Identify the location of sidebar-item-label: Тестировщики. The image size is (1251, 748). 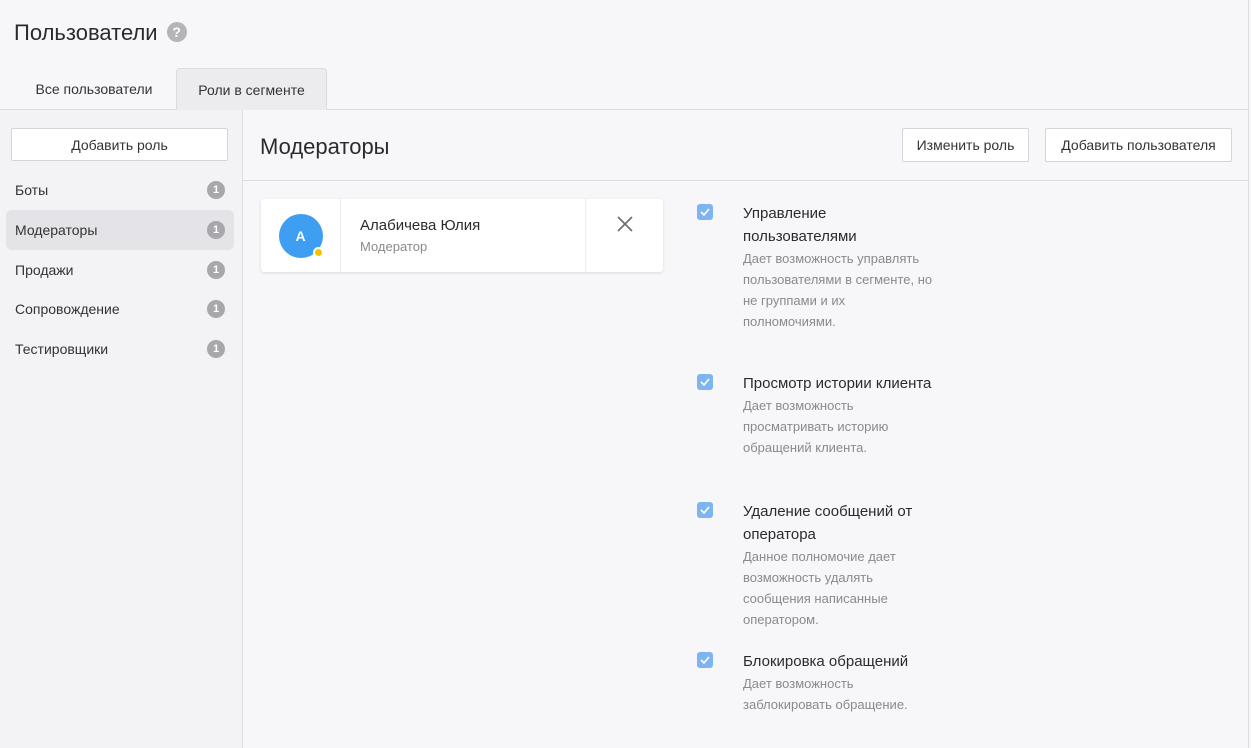
(62, 349).